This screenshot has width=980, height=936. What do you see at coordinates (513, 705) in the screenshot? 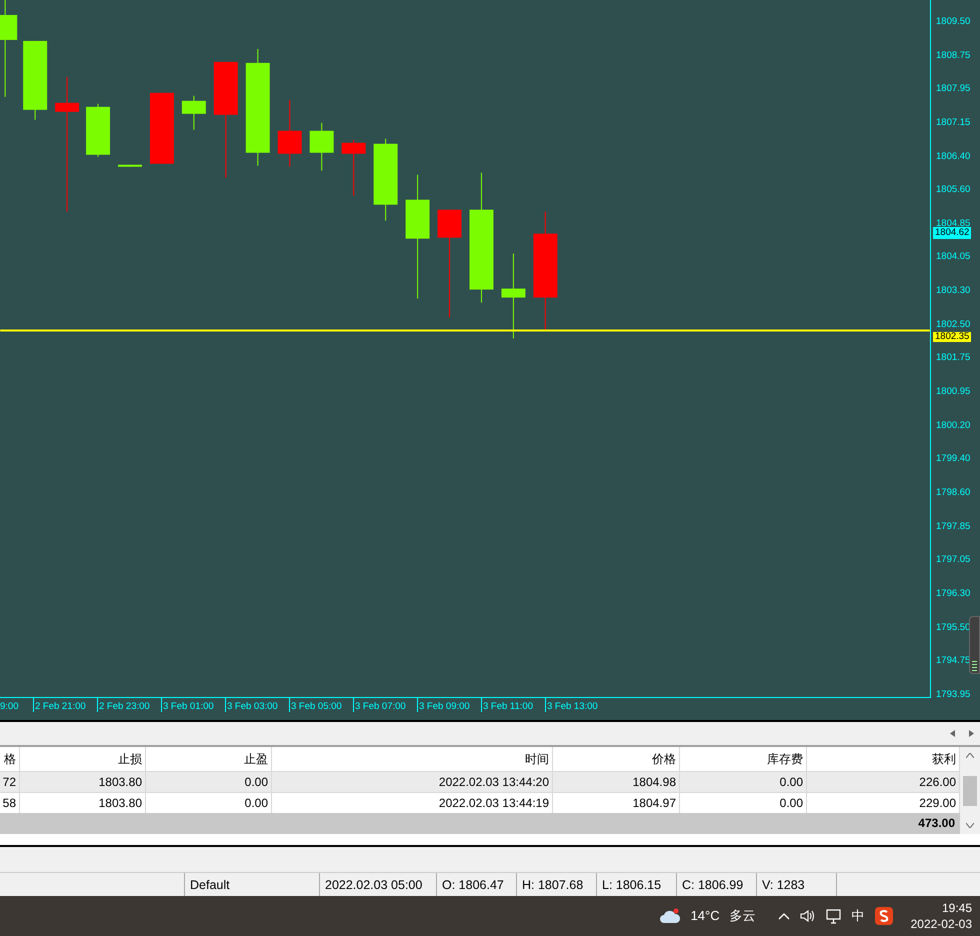
I see `time-axis-label: 3 Feb 11:00` at bounding box center [513, 705].